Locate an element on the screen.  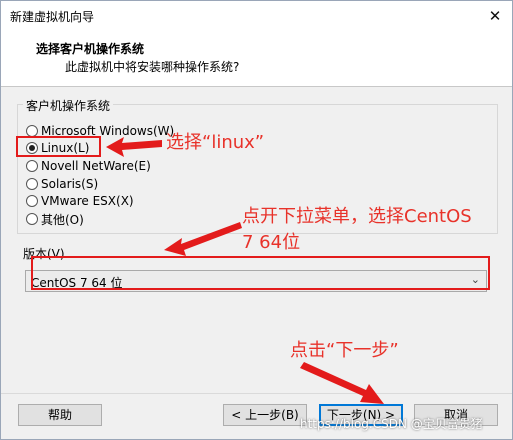
annotation-open-dropdown-line2: 7 64位 is located at coordinates (271, 242).